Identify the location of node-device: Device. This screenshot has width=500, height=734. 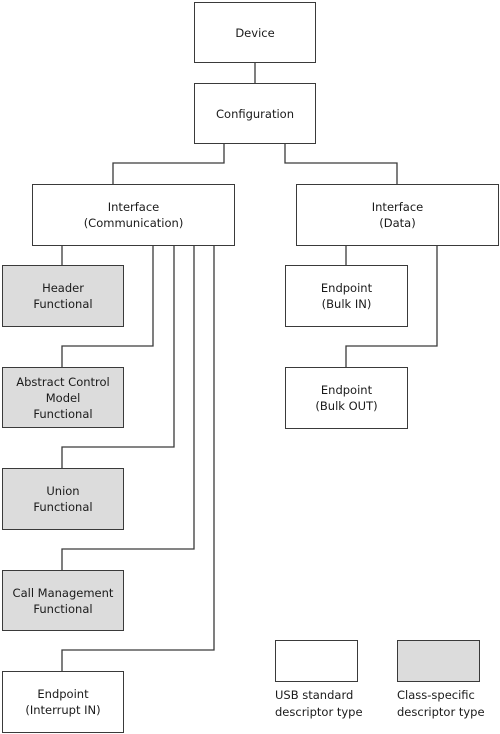
(255, 32).